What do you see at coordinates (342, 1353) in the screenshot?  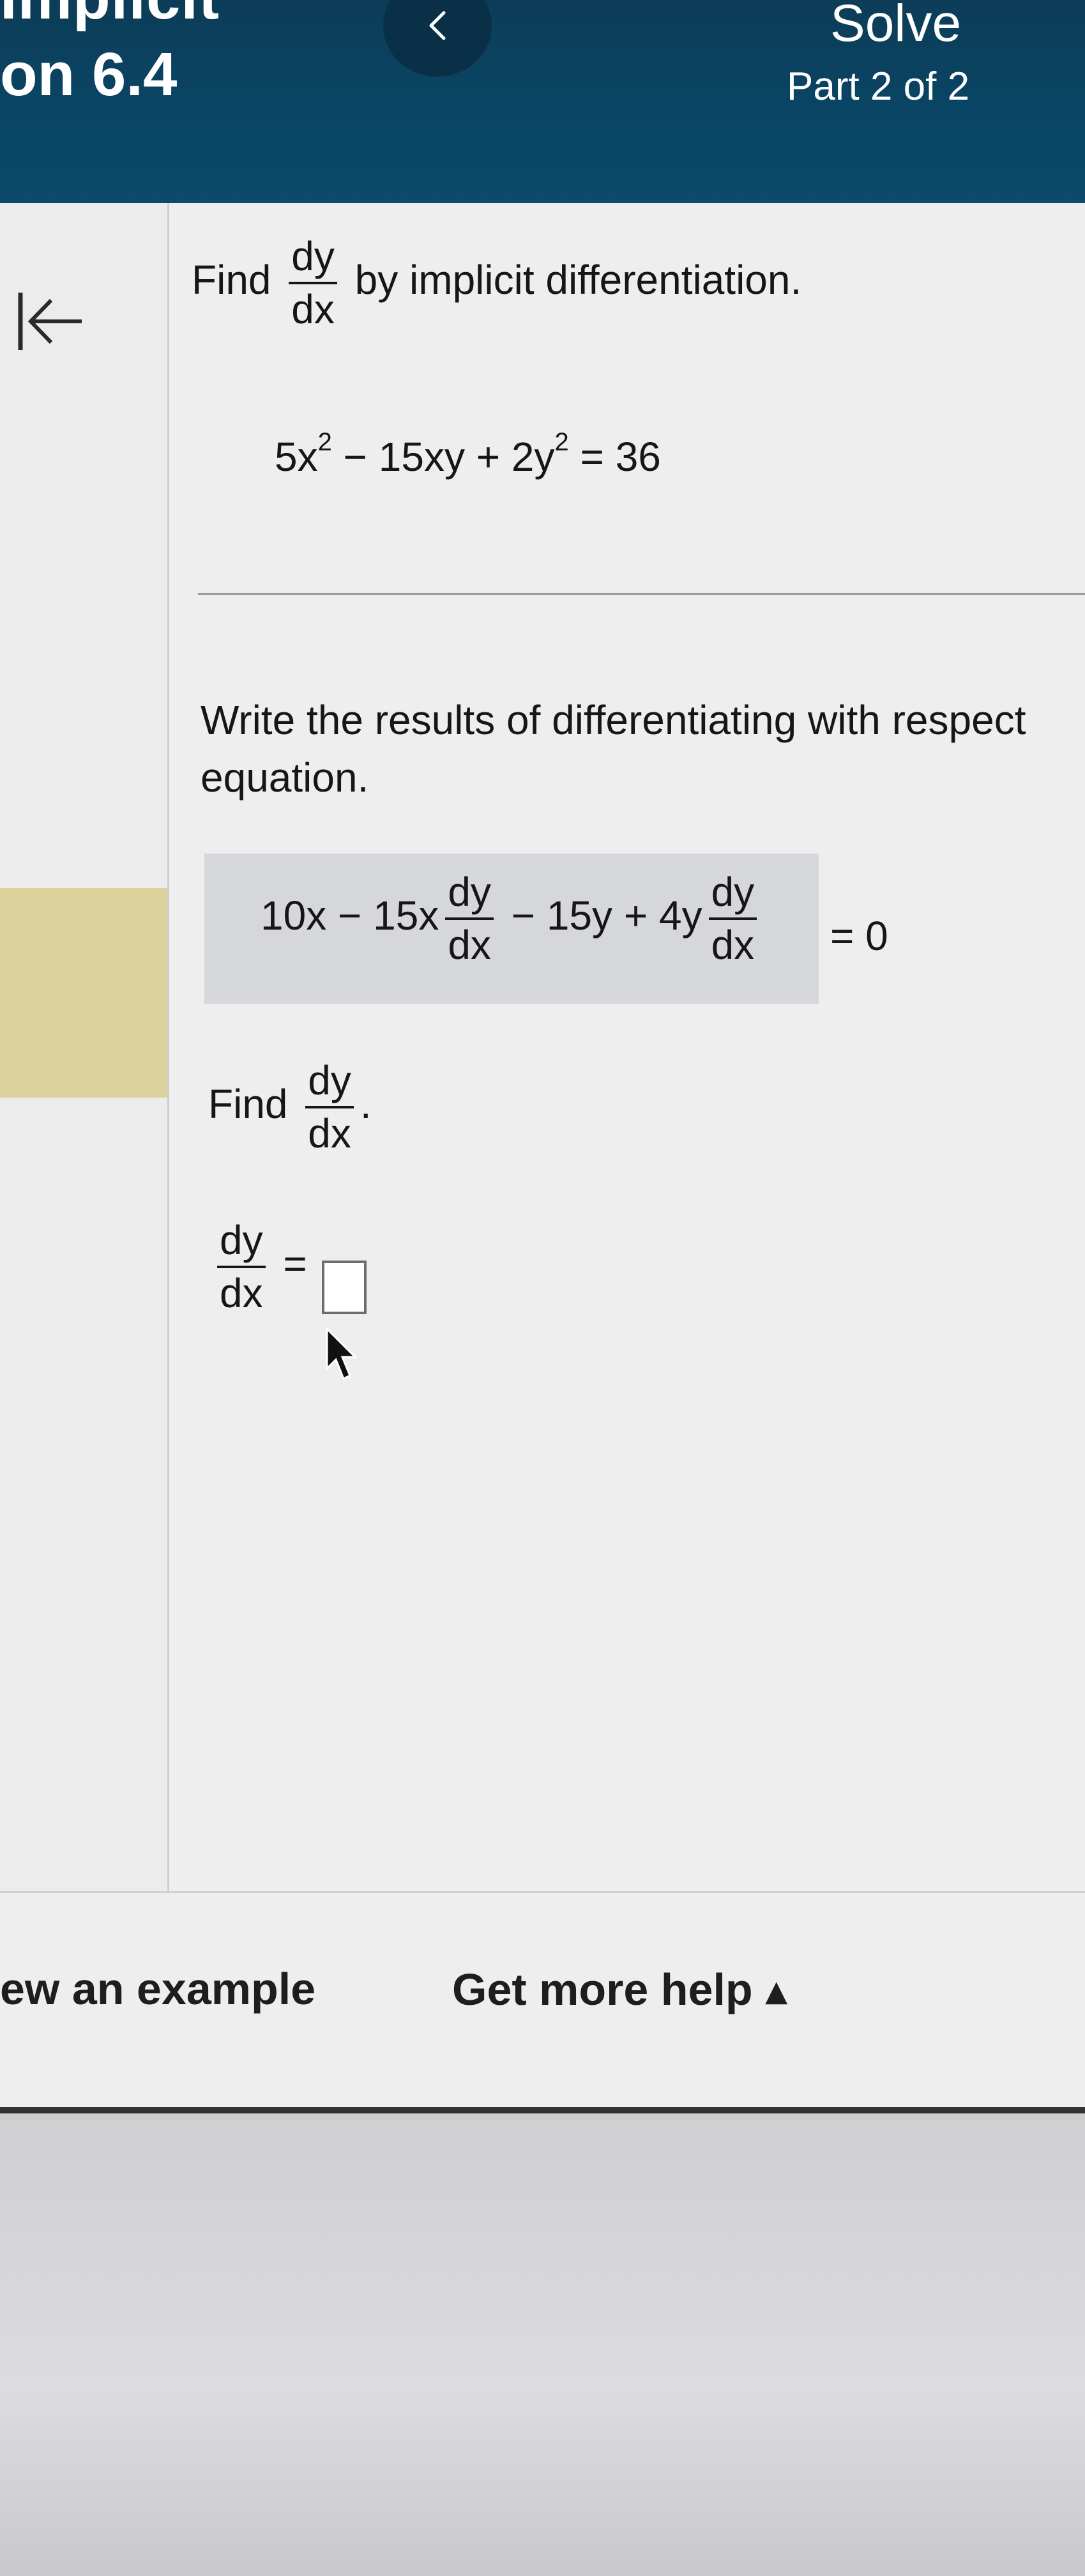 I see `mouse-pointer-icon` at bounding box center [342, 1353].